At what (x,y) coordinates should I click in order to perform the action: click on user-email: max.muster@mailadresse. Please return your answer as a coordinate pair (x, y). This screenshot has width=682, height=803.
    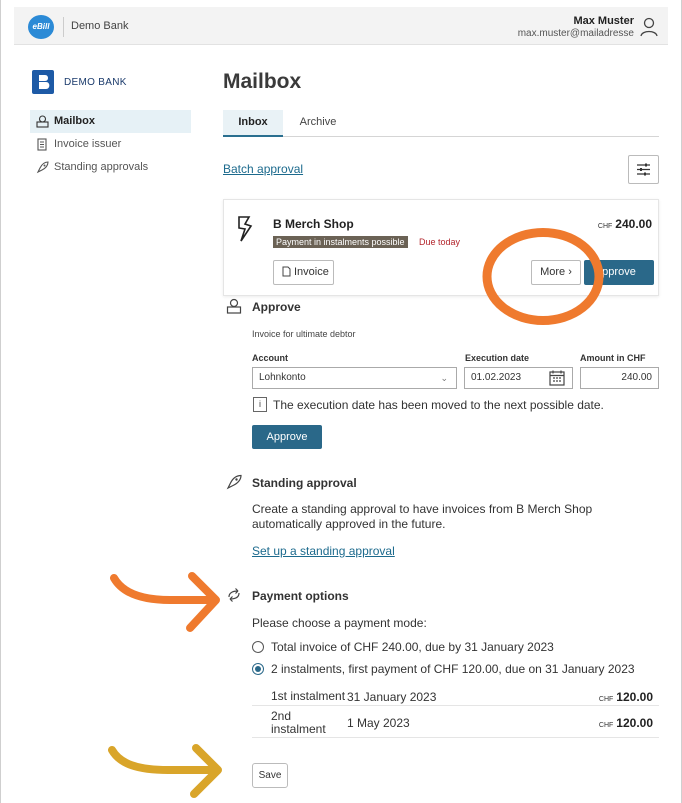
    Looking at the image, I should click on (575, 33).